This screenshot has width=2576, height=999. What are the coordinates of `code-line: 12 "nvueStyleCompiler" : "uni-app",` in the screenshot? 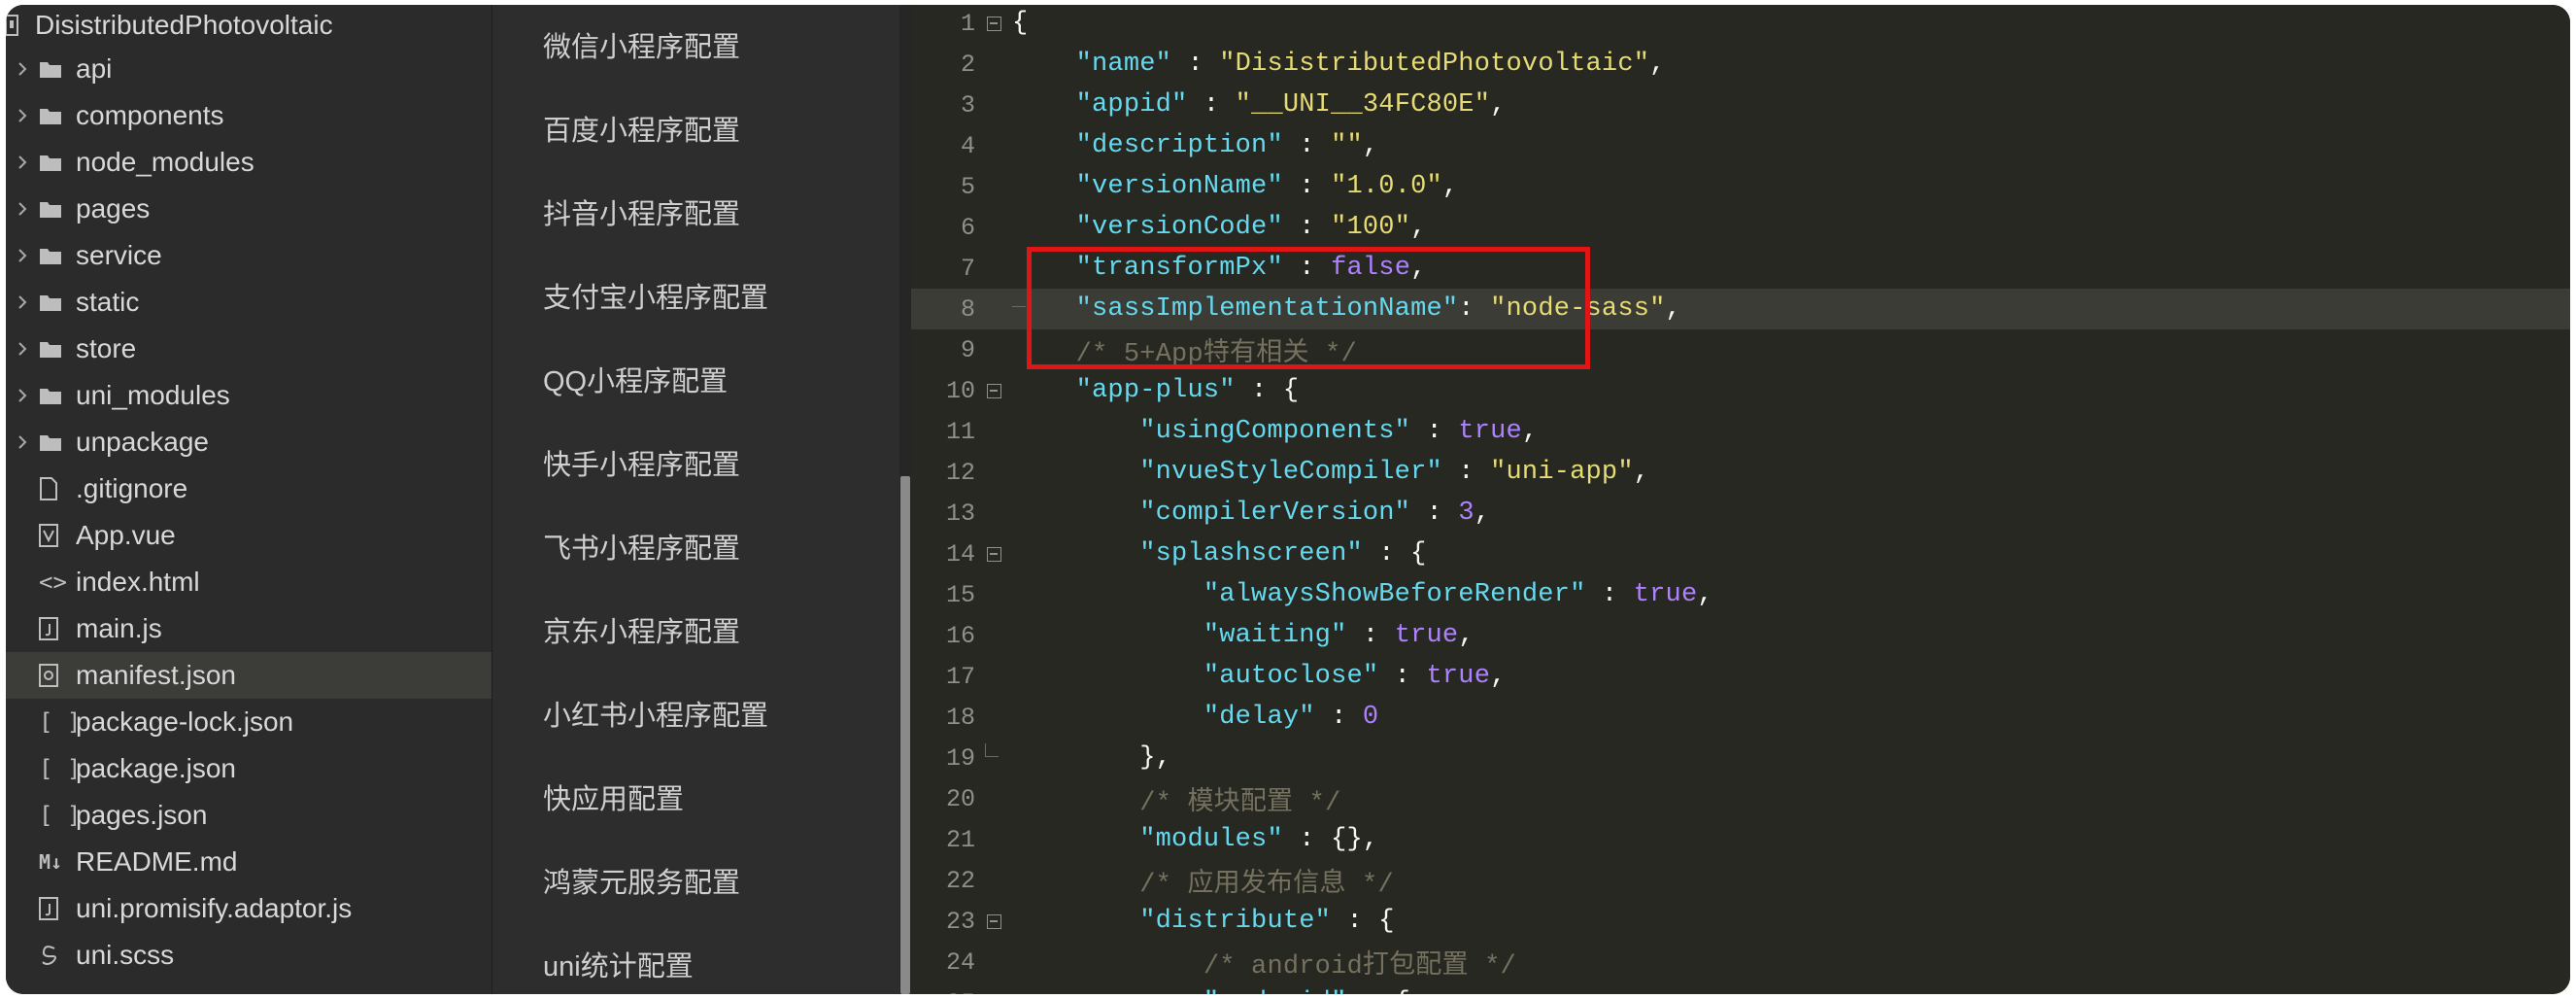 It's located at (1740, 472).